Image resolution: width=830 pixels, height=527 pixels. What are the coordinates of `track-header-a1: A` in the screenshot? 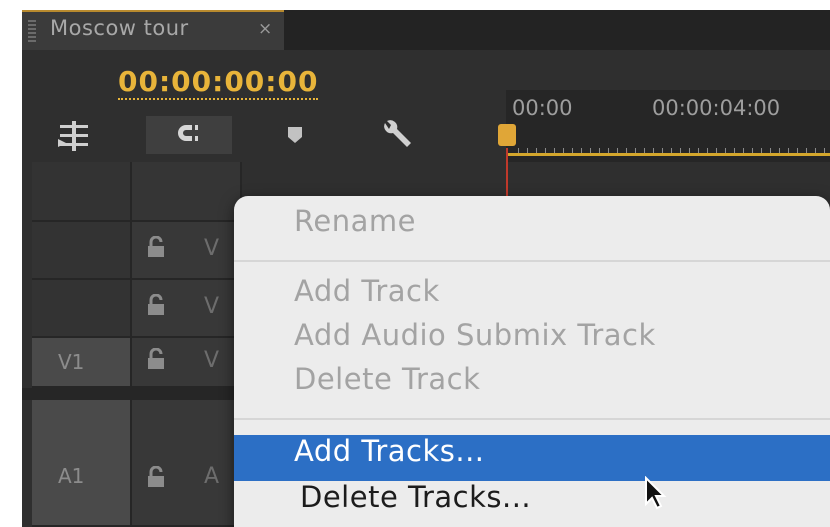 It's located at (187, 463).